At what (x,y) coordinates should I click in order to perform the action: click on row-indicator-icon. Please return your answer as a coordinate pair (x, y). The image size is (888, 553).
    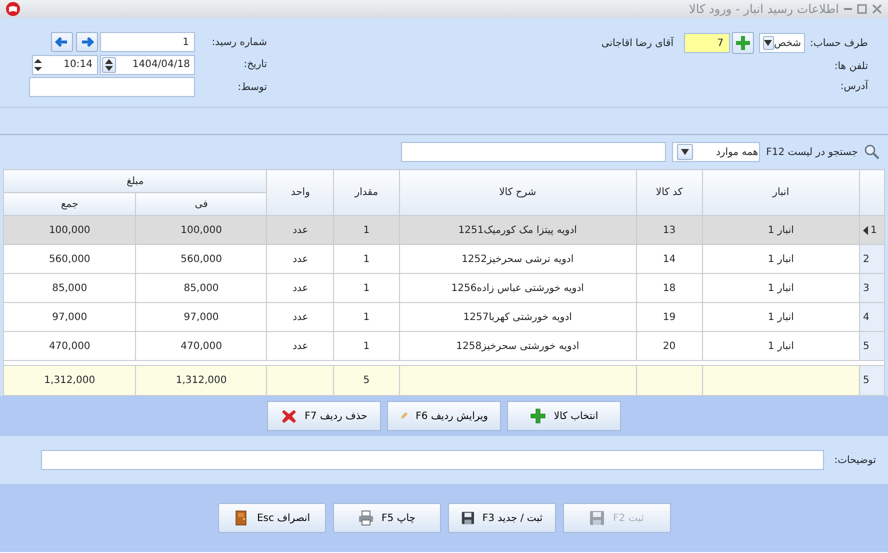
    Looking at the image, I should click on (865, 230).